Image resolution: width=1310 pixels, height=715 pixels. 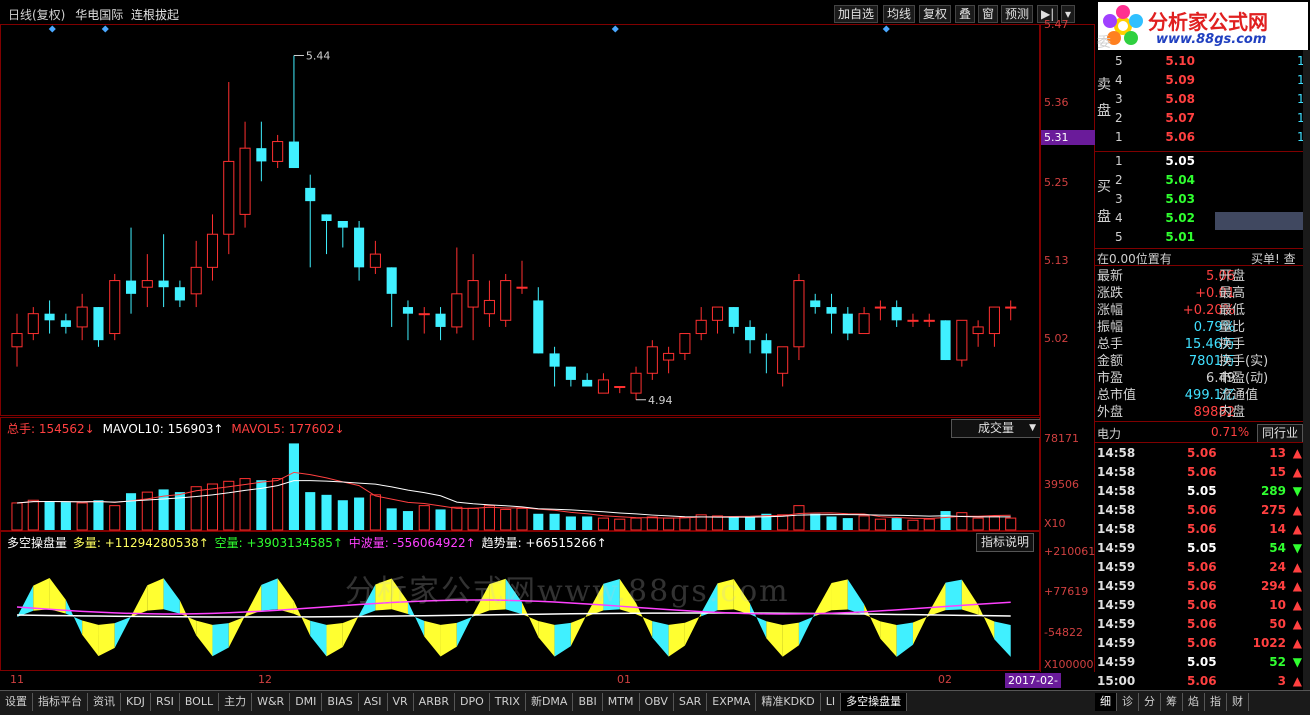 I want to click on indicator-help-button: 指标说明, so click(x=1005, y=542).